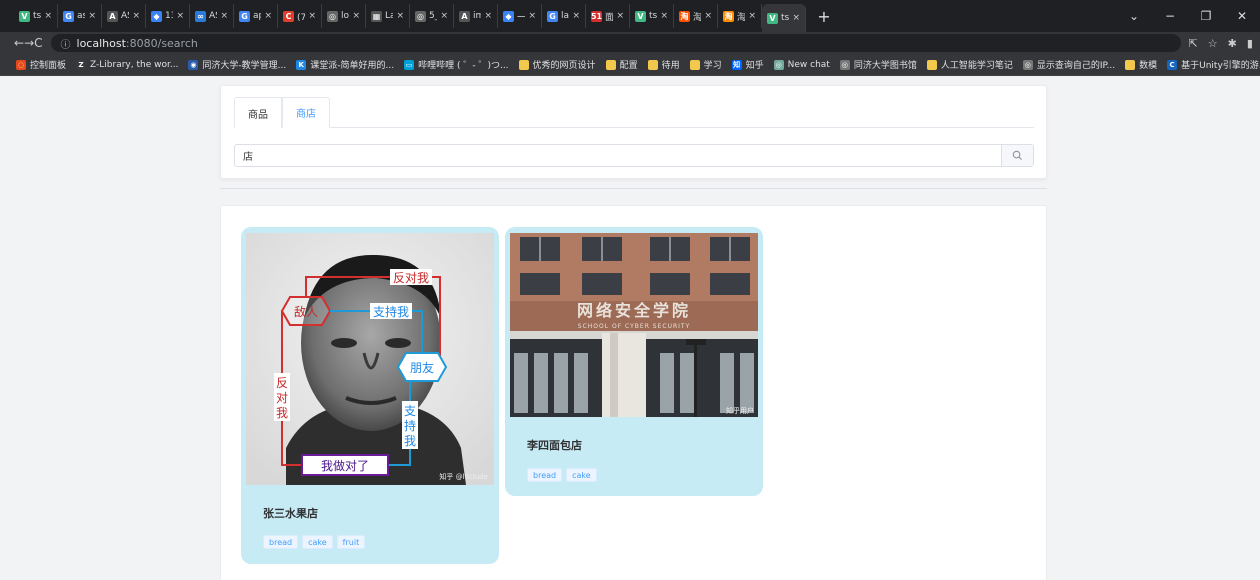  What do you see at coordinates (1224, 43) in the screenshot?
I see `toolbar-actions: ⇱ ☆ ✱ ▮ s ⋮` at bounding box center [1224, 43].